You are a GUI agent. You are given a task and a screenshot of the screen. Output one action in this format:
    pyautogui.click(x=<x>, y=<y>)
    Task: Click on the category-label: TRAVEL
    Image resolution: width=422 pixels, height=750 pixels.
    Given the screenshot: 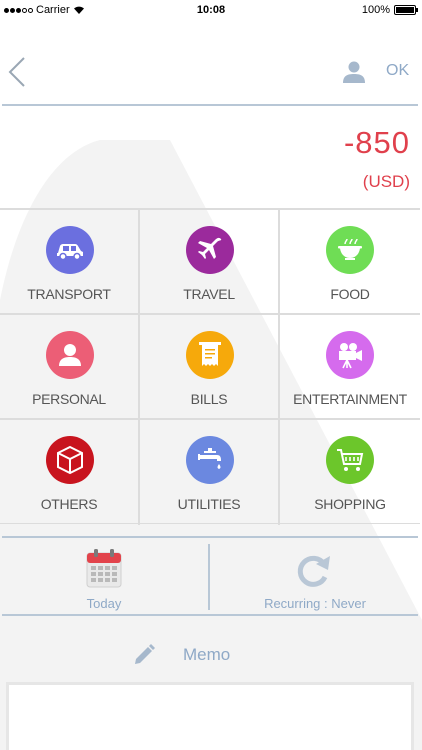 What is the action you would take?
    pyautogui.click(x=209, y=294)
    